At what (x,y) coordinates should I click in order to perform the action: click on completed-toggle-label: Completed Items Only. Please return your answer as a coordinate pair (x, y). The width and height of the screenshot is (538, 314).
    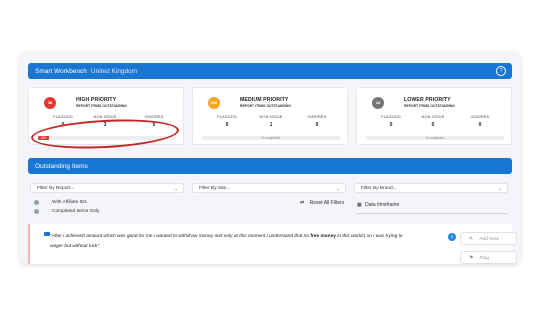
    Looking at the image, I should click on (76, 211).